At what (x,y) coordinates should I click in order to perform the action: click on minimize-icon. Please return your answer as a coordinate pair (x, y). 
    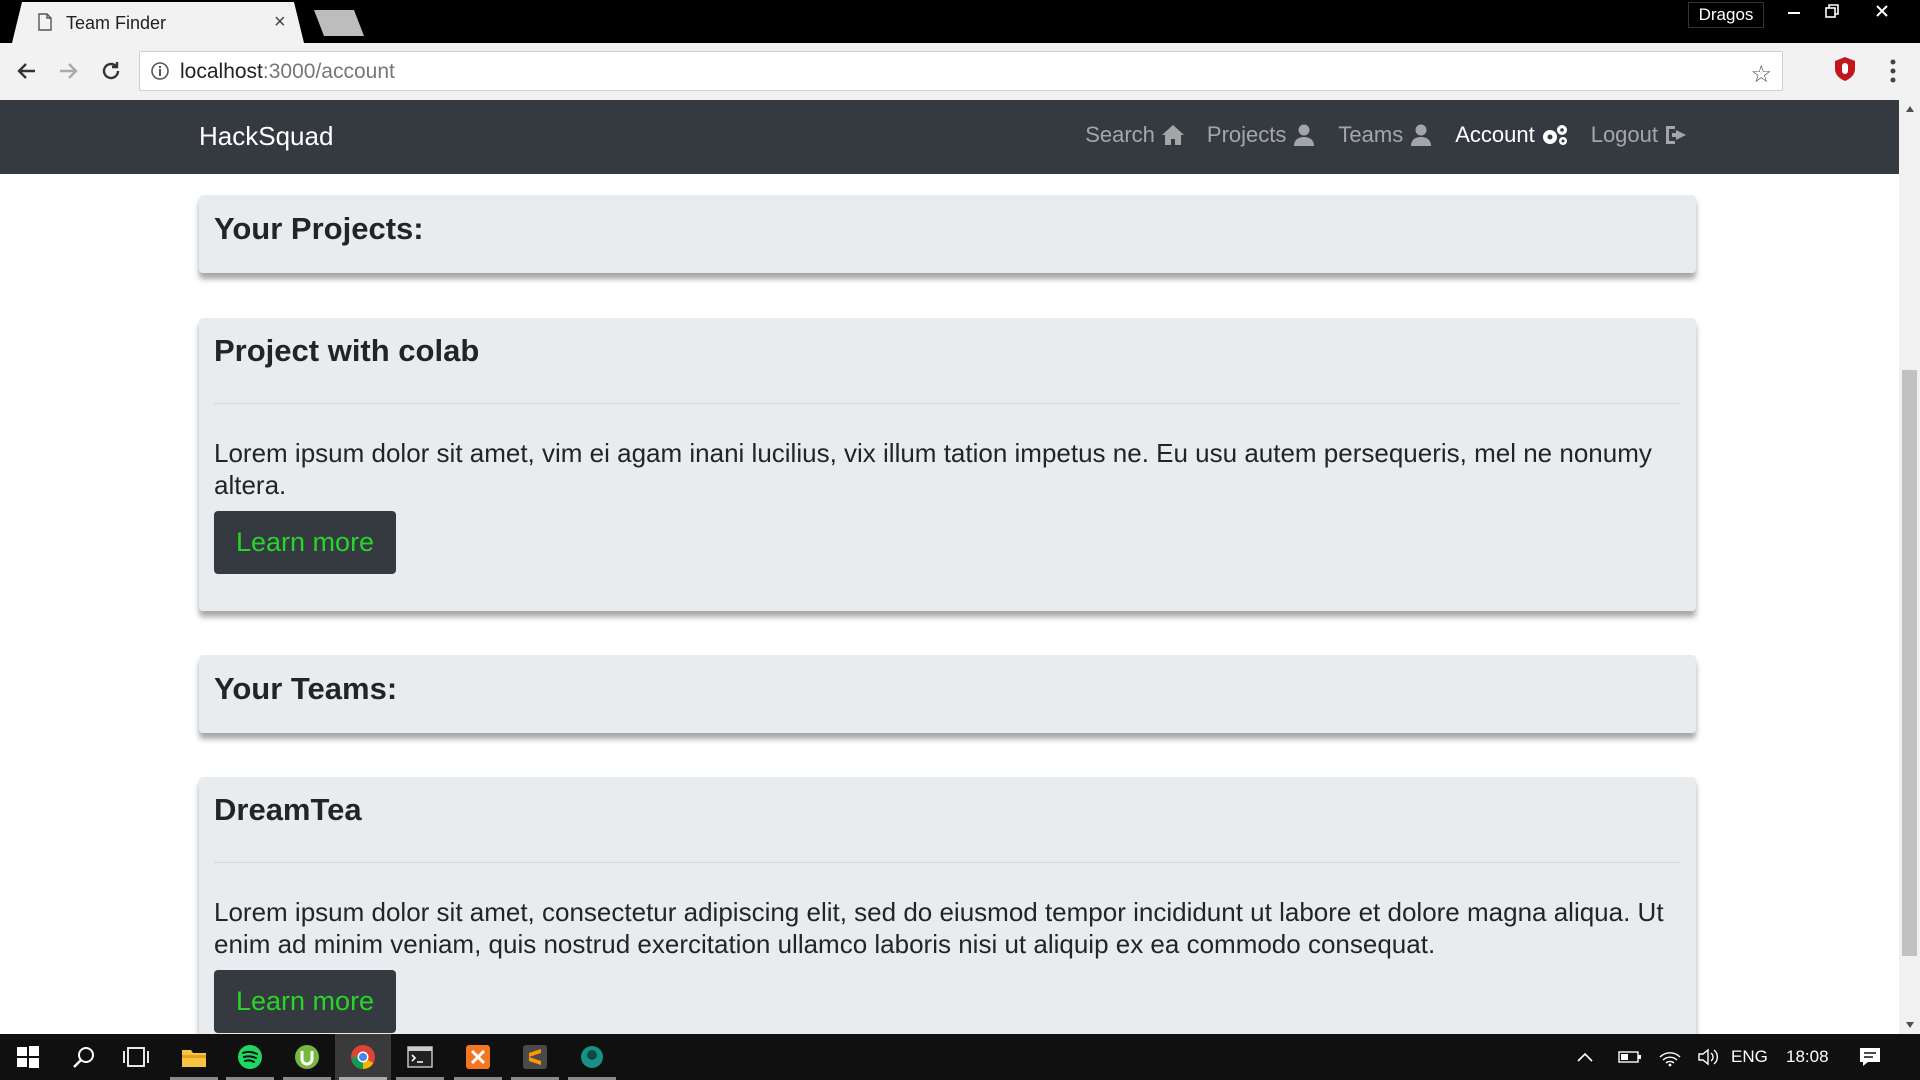
    Looking at the image, I should click on (1794, 14).